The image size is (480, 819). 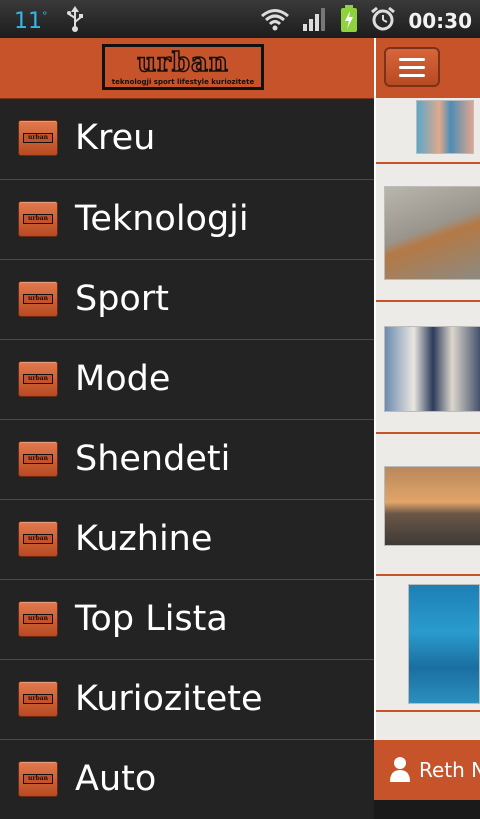 I want to click on clock: 00:30, so click(x=440, y=21).